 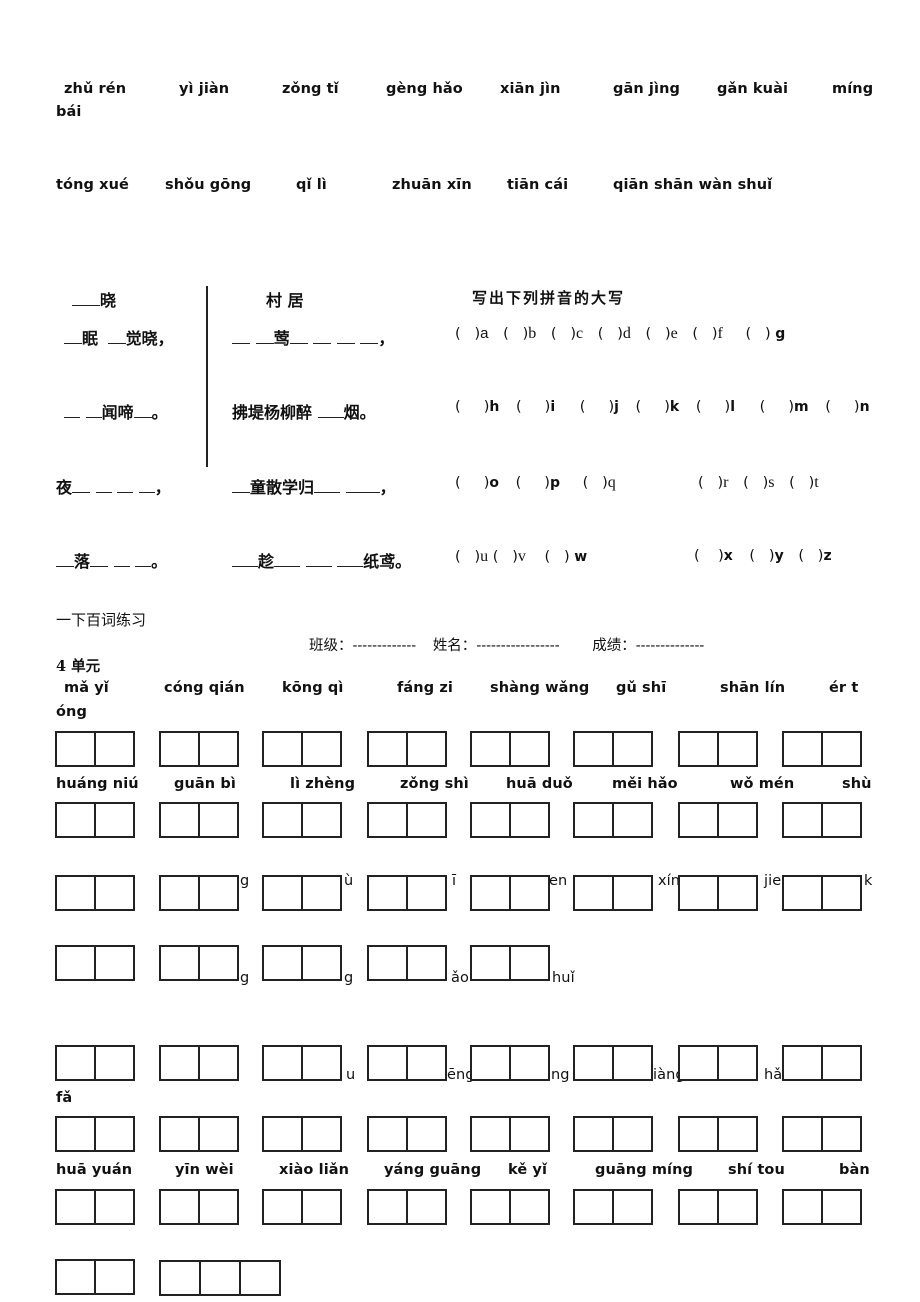 What do you see at coordinates (670, 646) in the screenshot?
I see `score-field: --------------` at bounding box center [670, 646].